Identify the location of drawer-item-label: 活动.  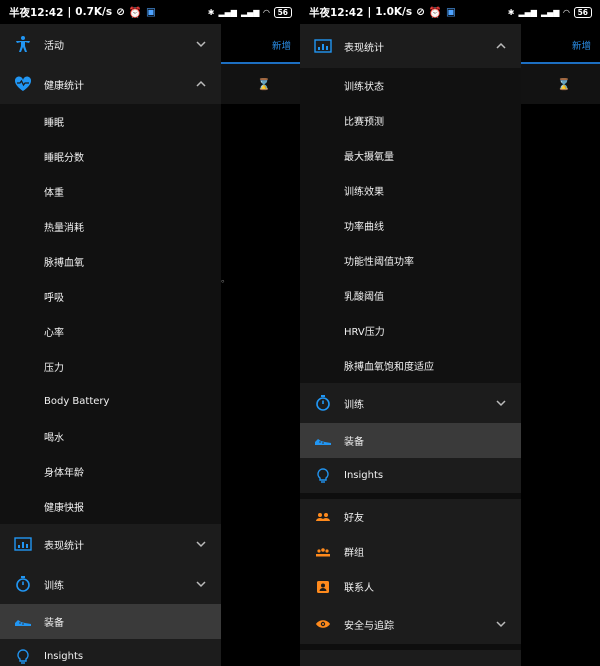
(54, 46).